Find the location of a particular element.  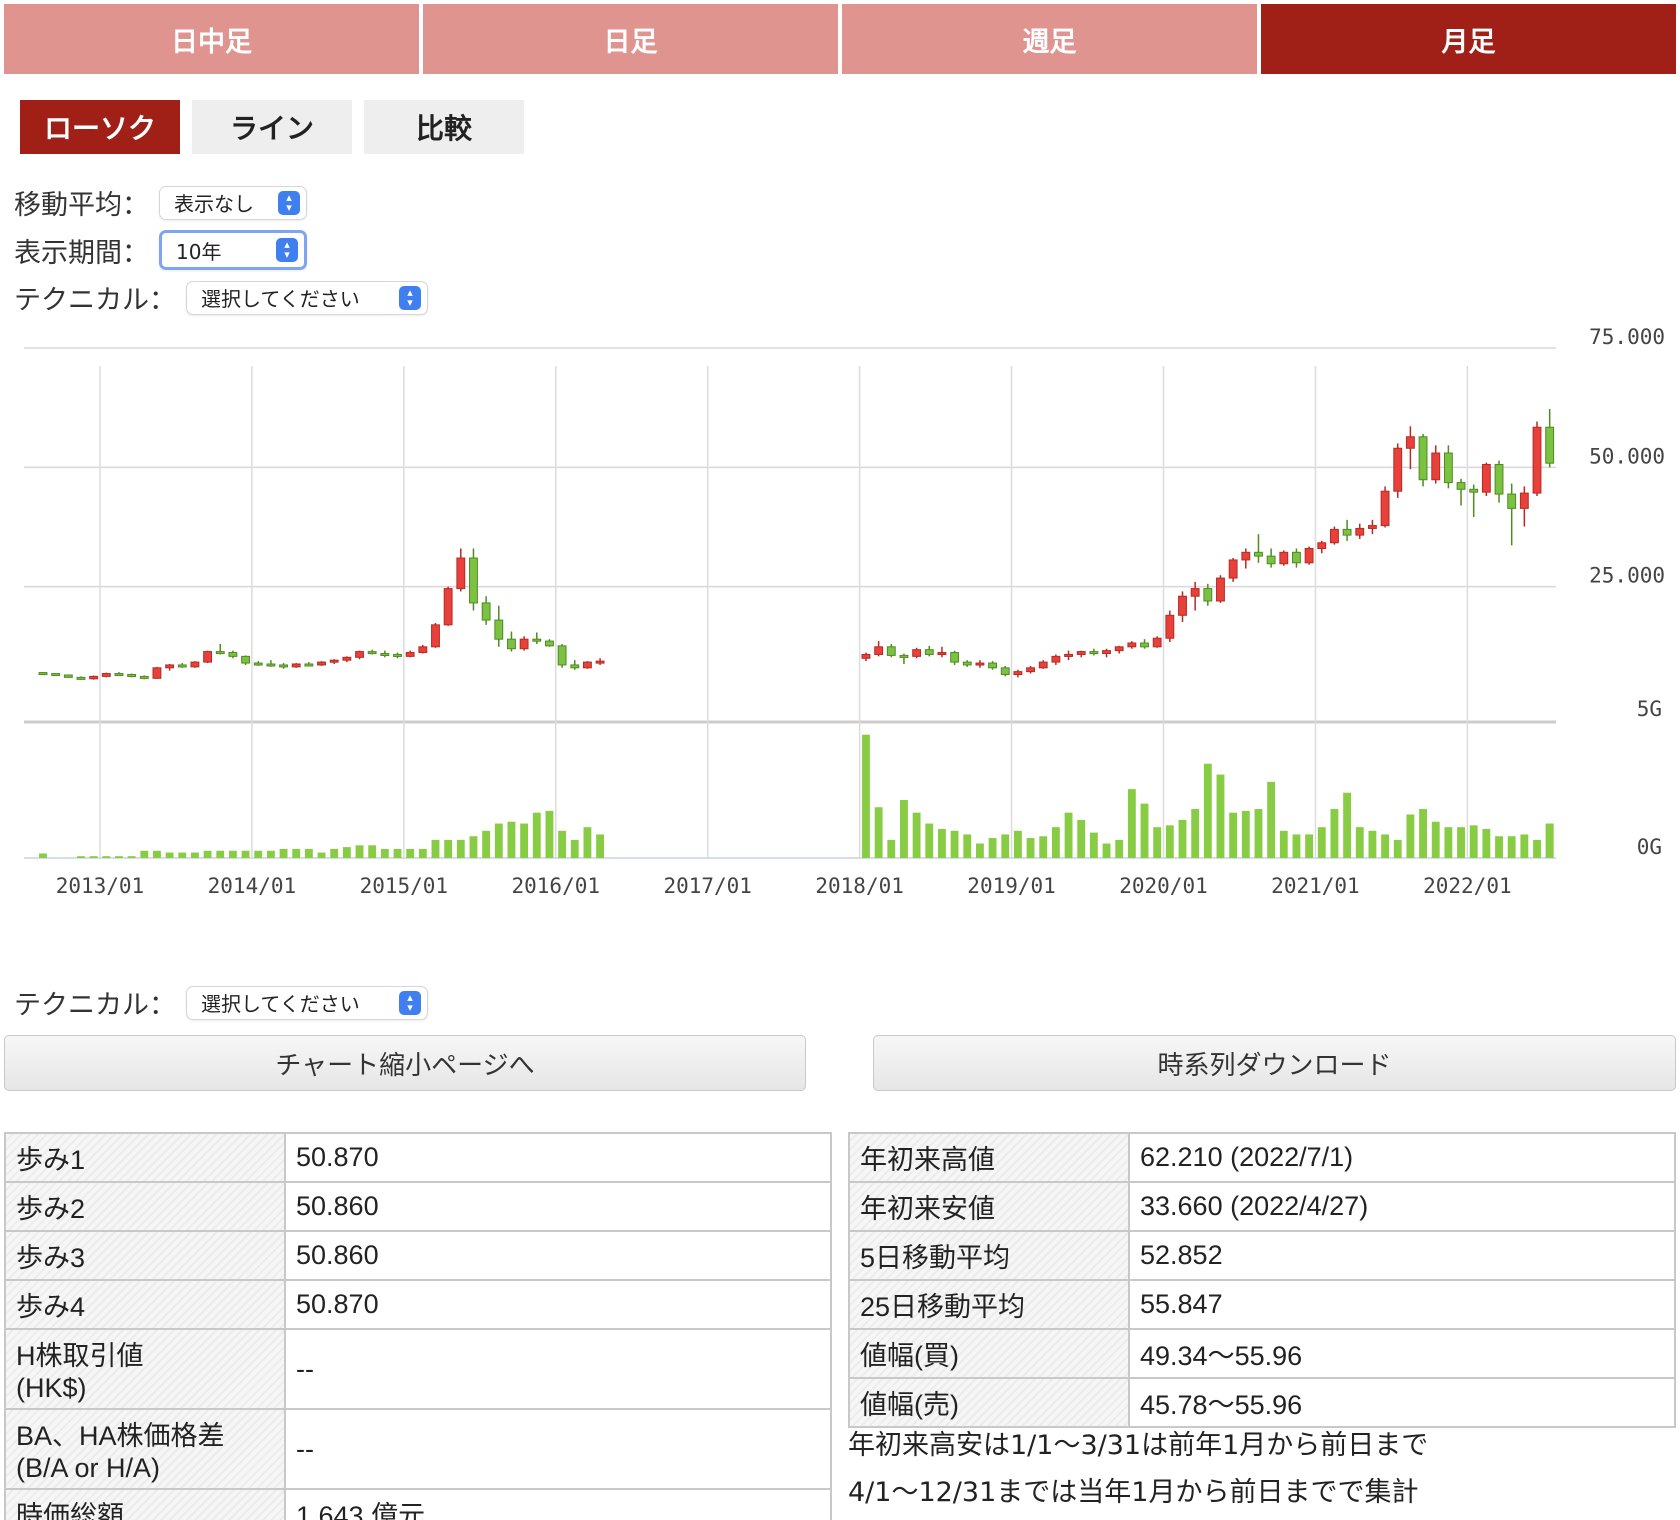

tab-intraday: 日中足 is located at coordinates (211, 39).